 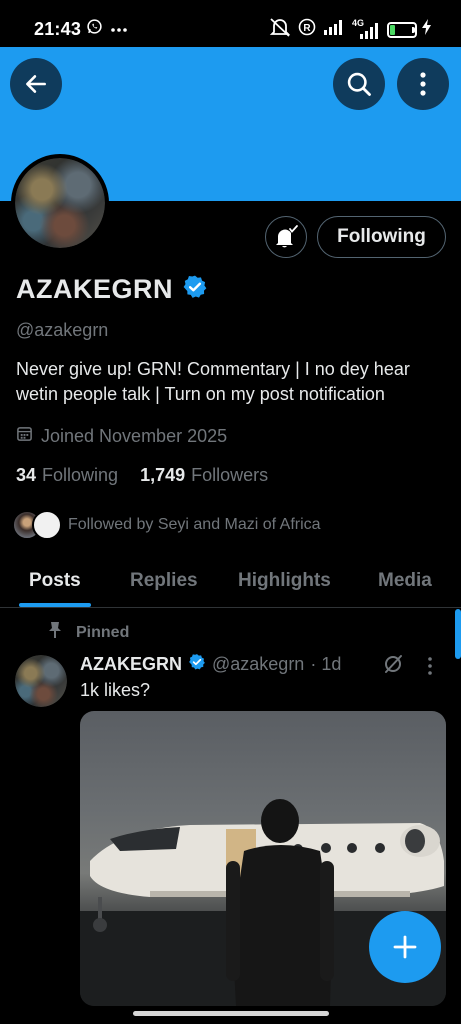 I want to click on tab-posts: Posts, so click(x=55, y=581).